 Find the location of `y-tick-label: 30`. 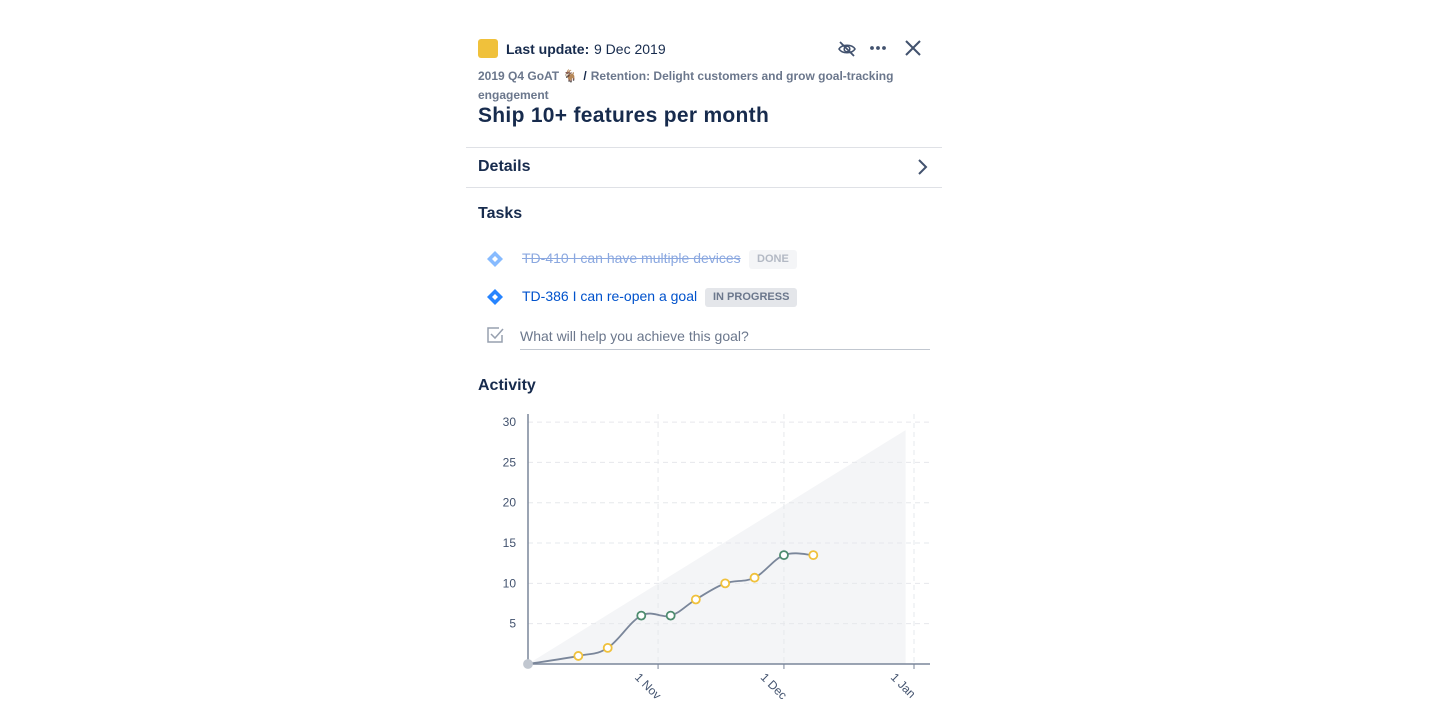

y-tick-label: 30 is located at coordinates (510, 422).